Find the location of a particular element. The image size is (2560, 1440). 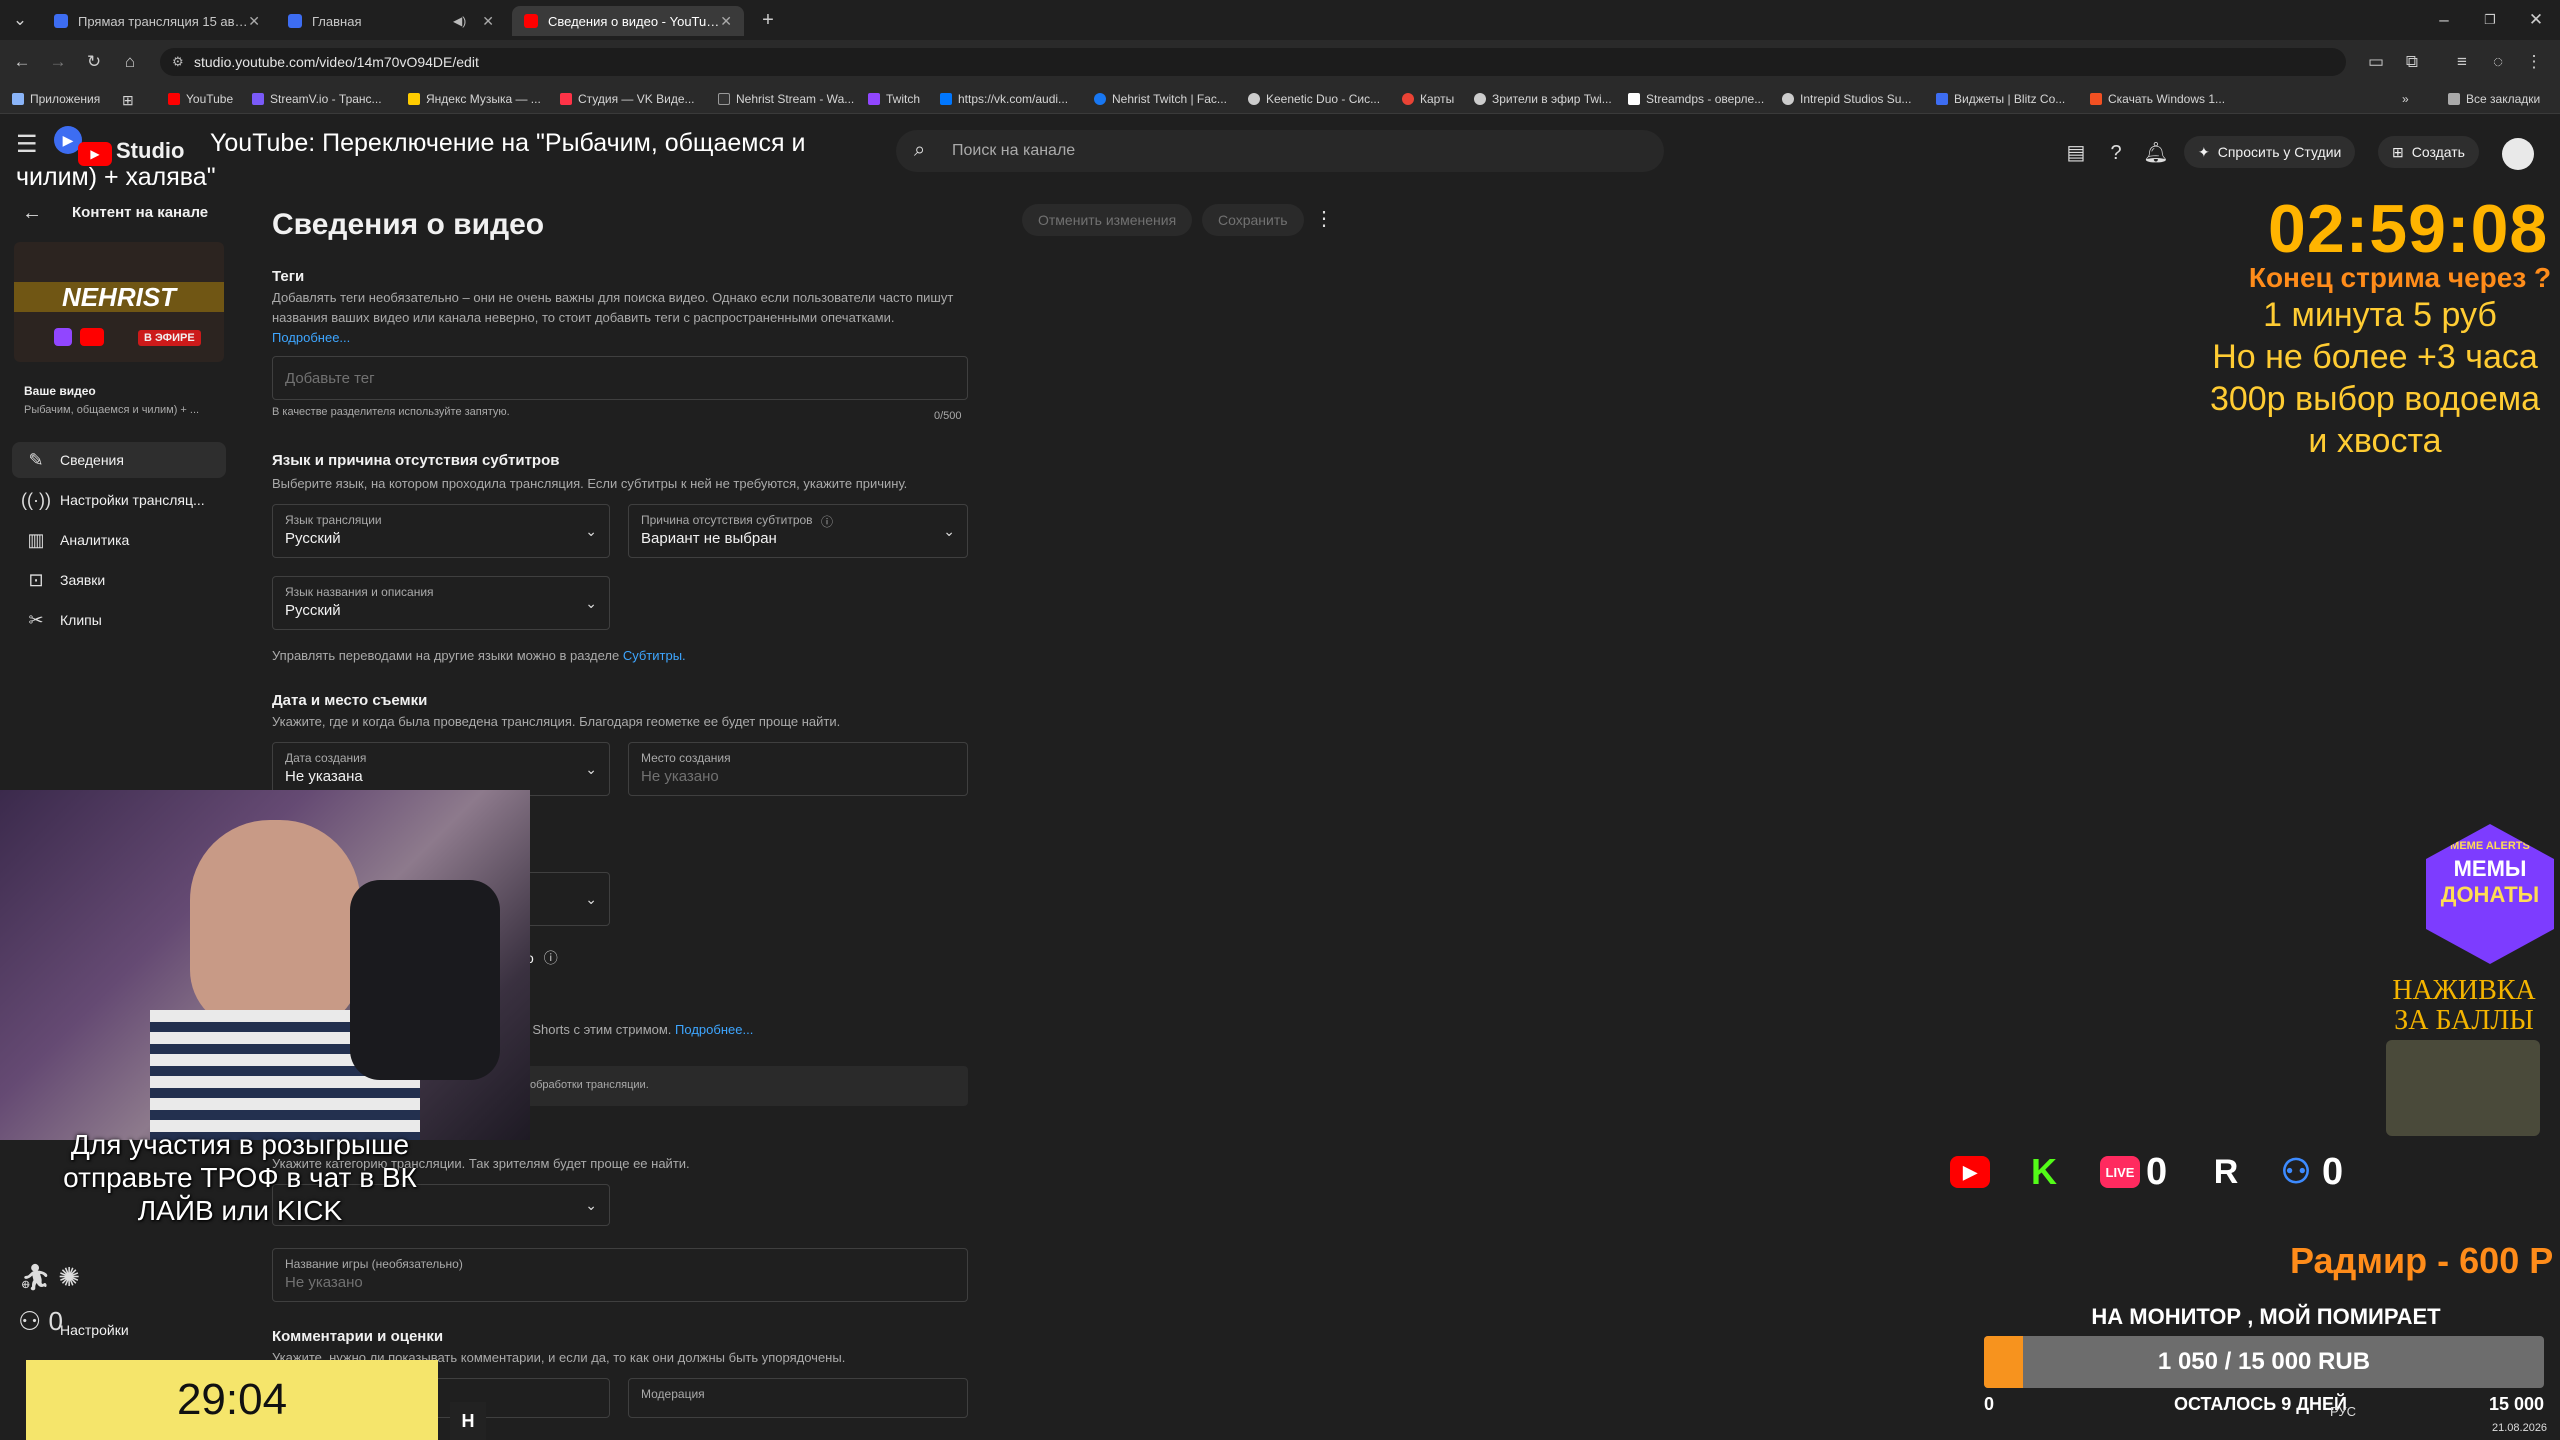

menu-dots-icon: ⋮ is located at coordinates (2534, 62).